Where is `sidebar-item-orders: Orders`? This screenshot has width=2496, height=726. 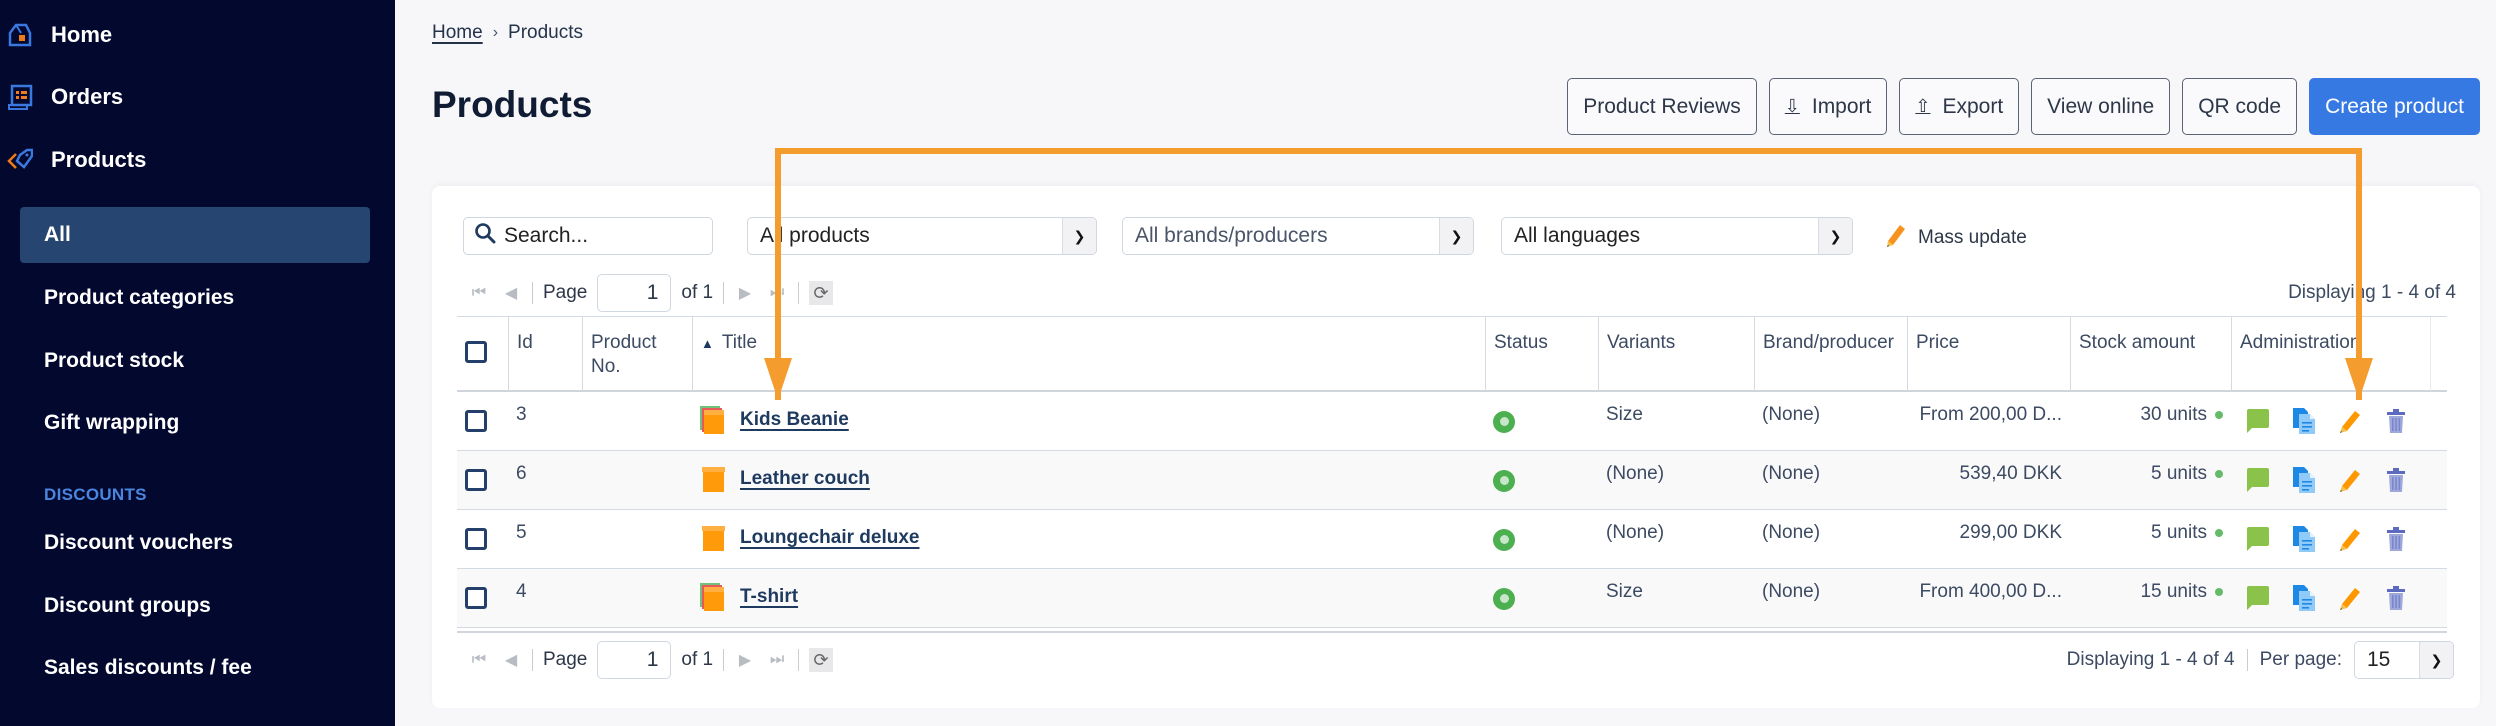 sidebar-item-orders: Orders is located at coordinates (61, 97).